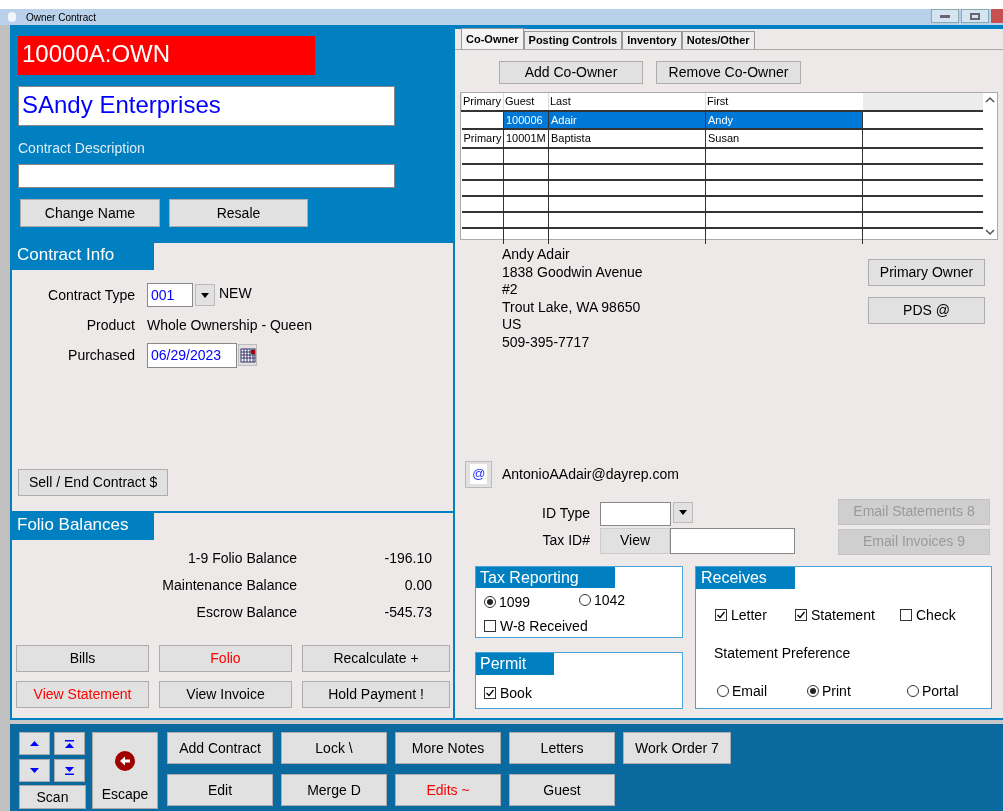  I want to click on tab: Notes/Other, so click(718, 40).